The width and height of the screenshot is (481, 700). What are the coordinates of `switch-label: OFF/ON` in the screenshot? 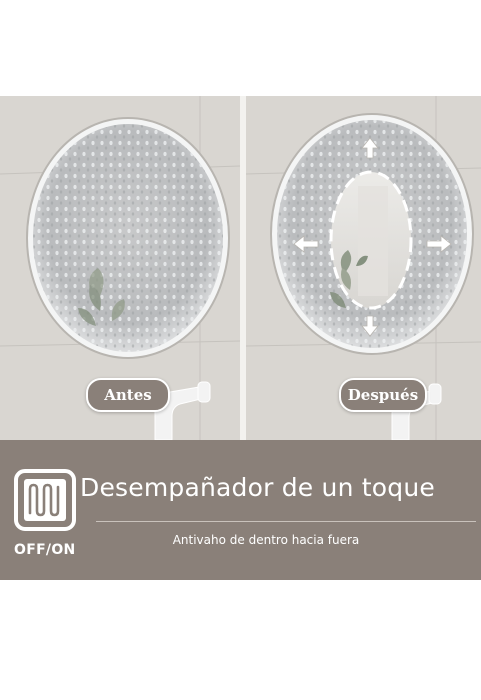 It's located at (45, 550).